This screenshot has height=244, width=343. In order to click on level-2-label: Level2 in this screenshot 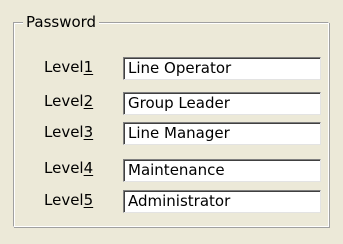, I will do `click(68, 101)`.